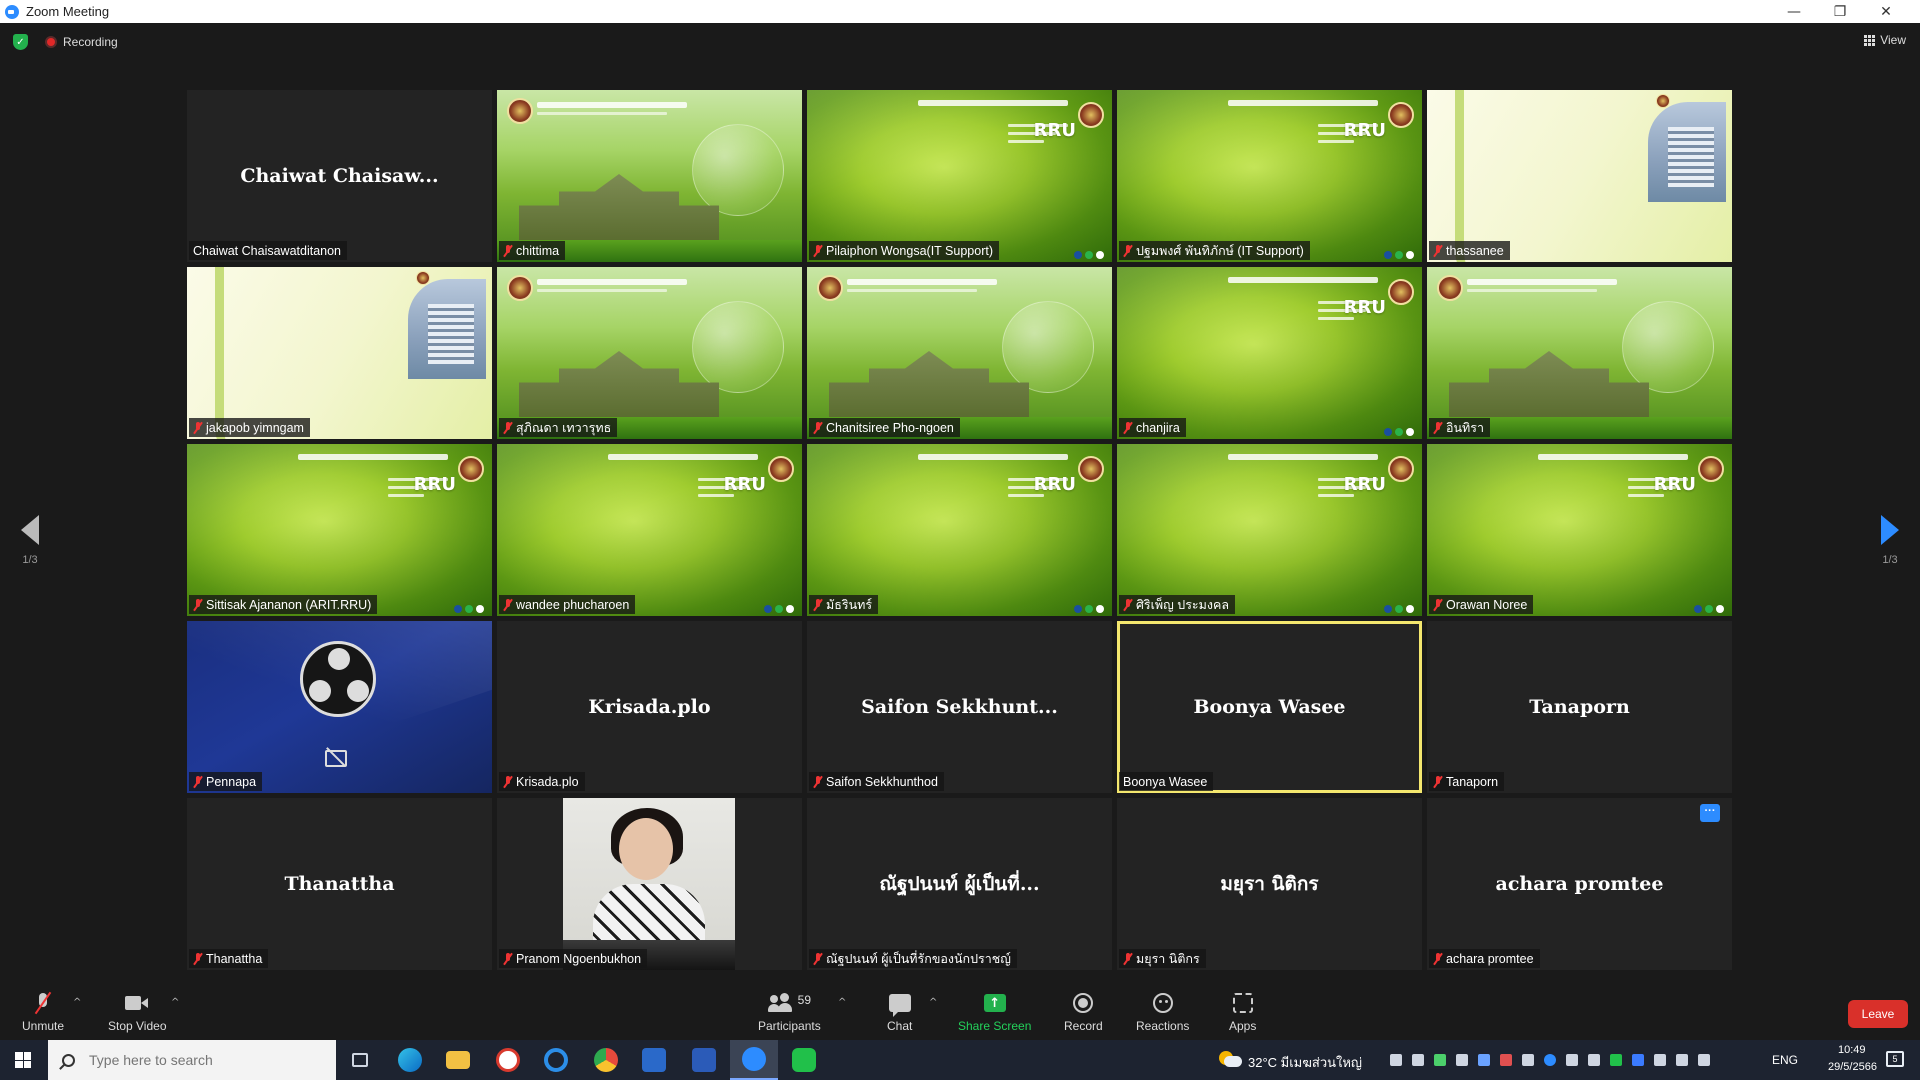  What do you see at coordinates (1579, 884) in the screenshot?
I see `participant-tile: achara promtee ··· achara promtee` at bounding box center [1579, 884].